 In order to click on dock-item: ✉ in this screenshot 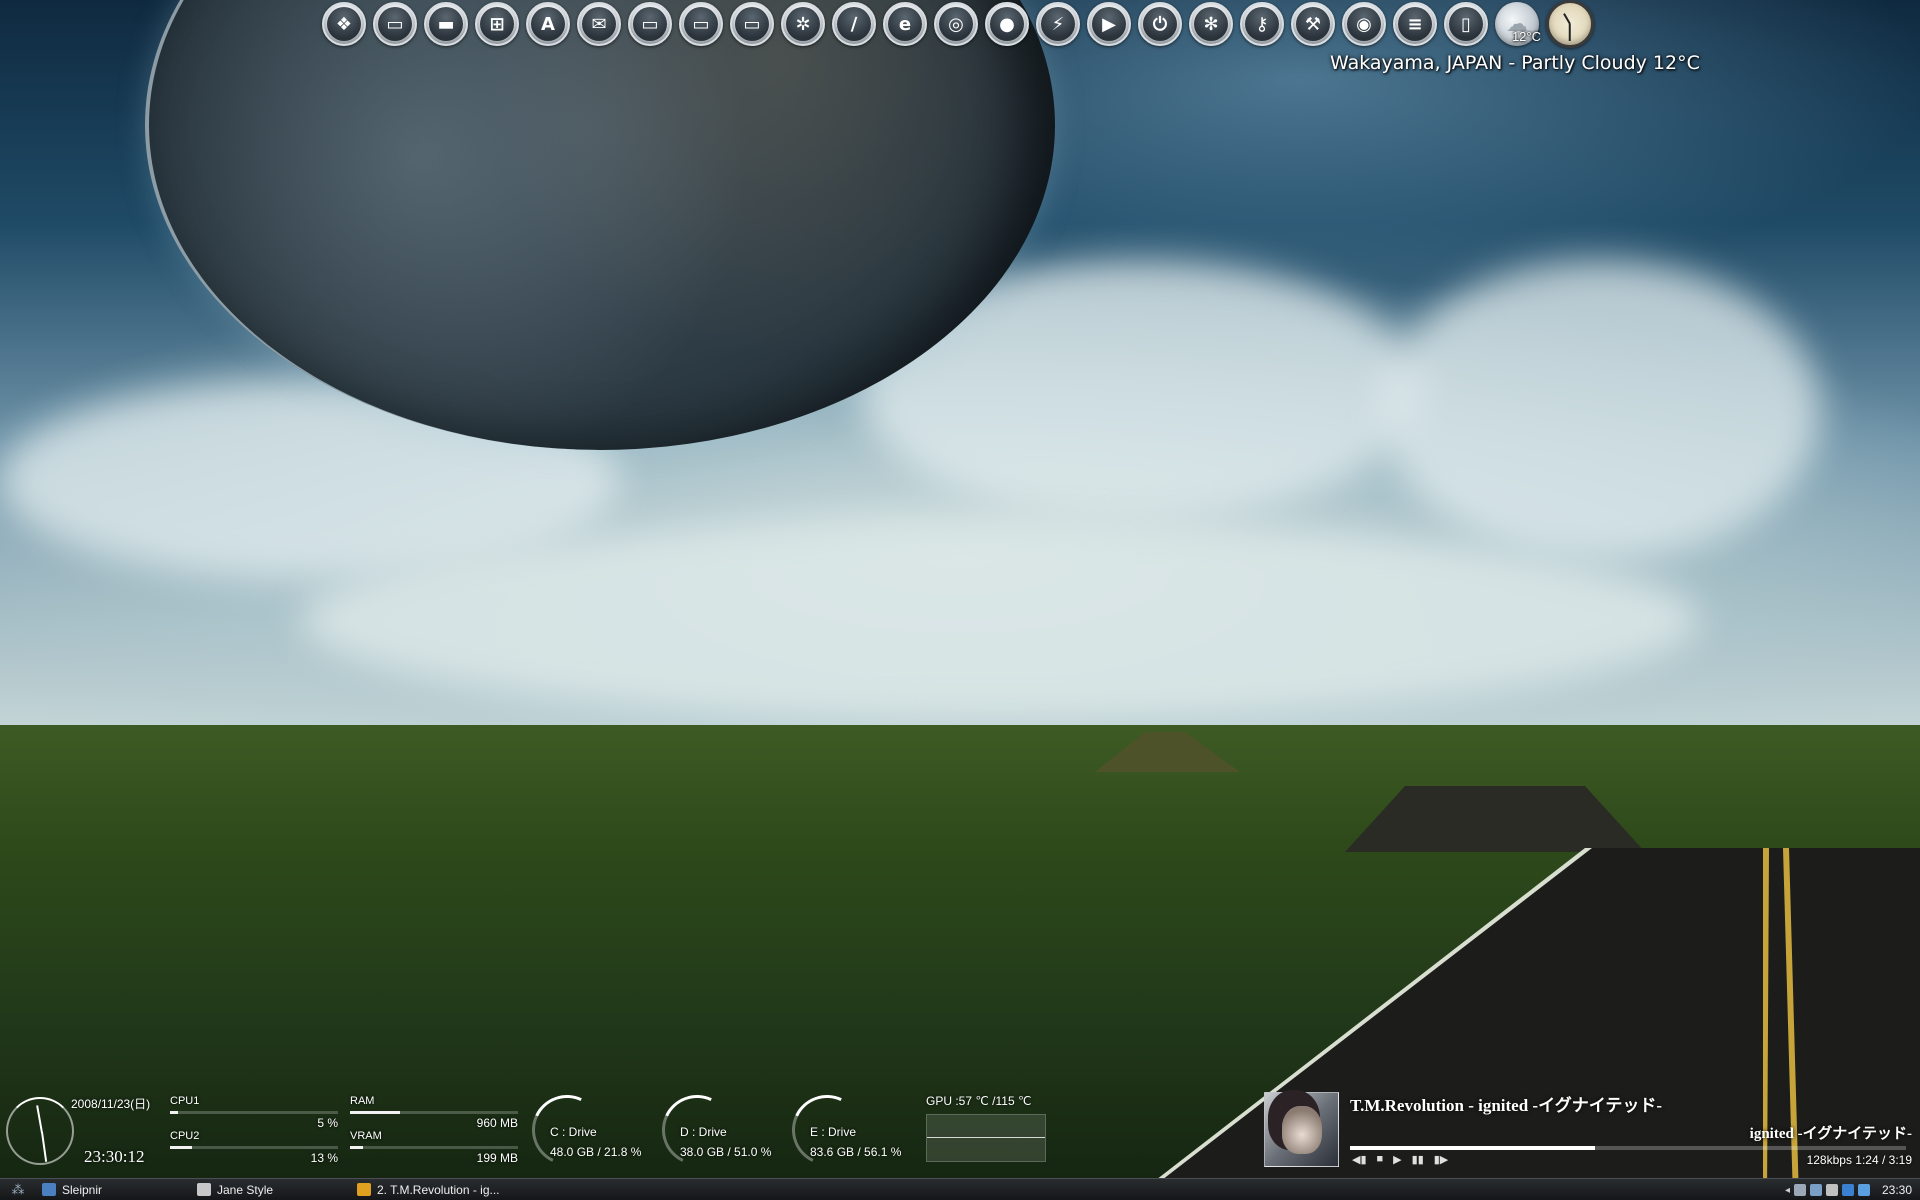, I will do `click(599, 24)`.